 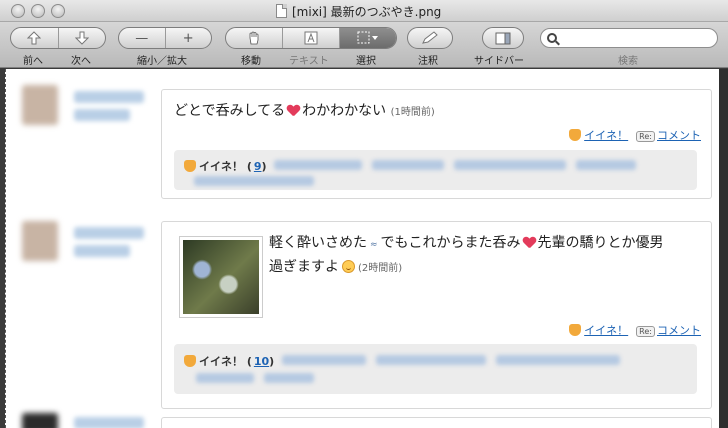 I want to click on photo-image, so click(x=221, y=277).